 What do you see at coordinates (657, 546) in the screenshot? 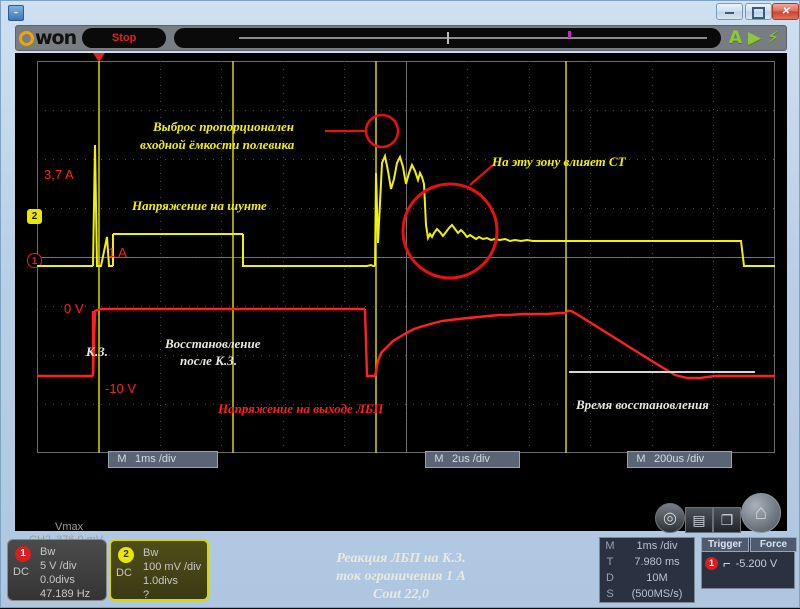
I see `timebase-value-m: 1ms /div` at bounding box center [657, 546].